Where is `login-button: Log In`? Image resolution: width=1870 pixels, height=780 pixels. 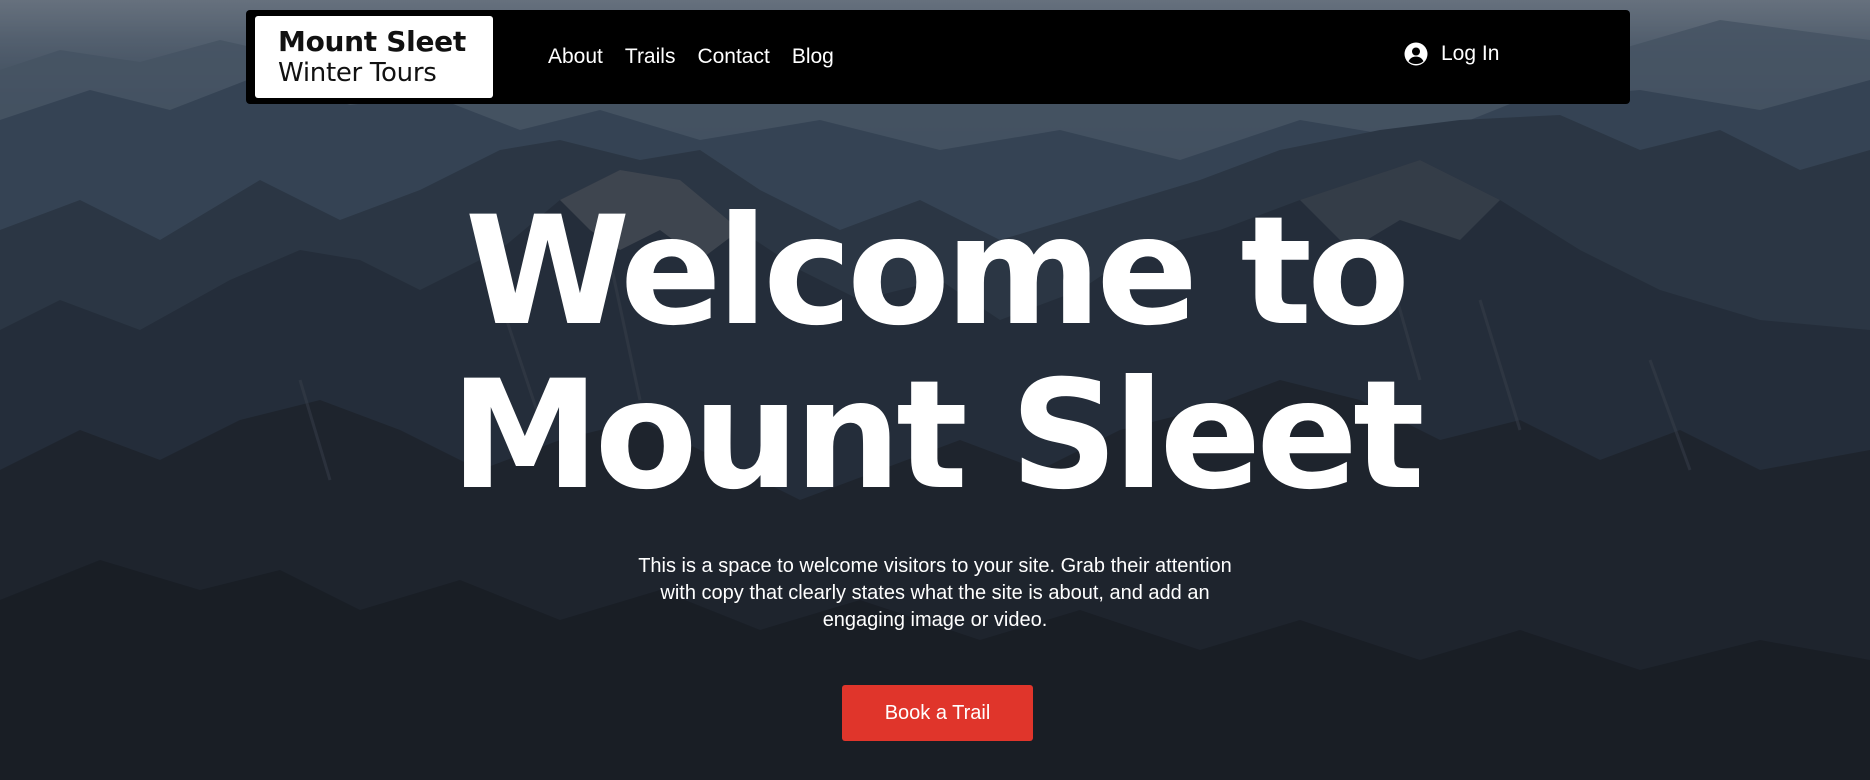
login-button: Log In is located at coordinates (1451, 54).